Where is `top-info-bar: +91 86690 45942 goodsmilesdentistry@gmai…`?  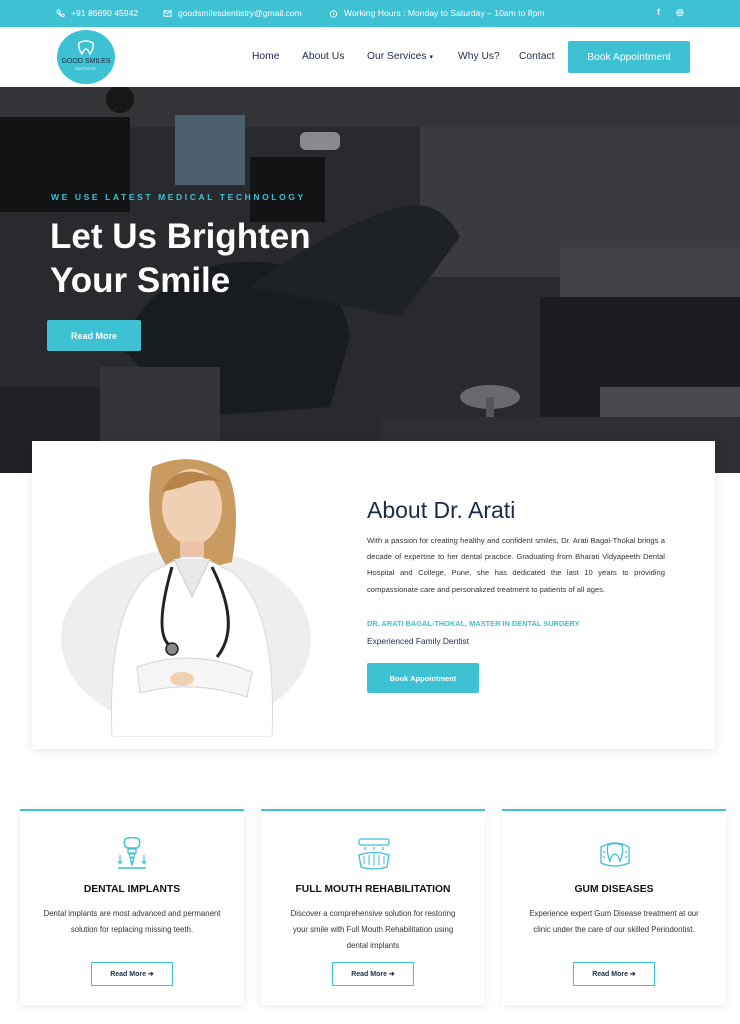
top-info-bar: +91 86690 45942 goodsmilesdentistry@gmai… is located at coordinates (370, 13).